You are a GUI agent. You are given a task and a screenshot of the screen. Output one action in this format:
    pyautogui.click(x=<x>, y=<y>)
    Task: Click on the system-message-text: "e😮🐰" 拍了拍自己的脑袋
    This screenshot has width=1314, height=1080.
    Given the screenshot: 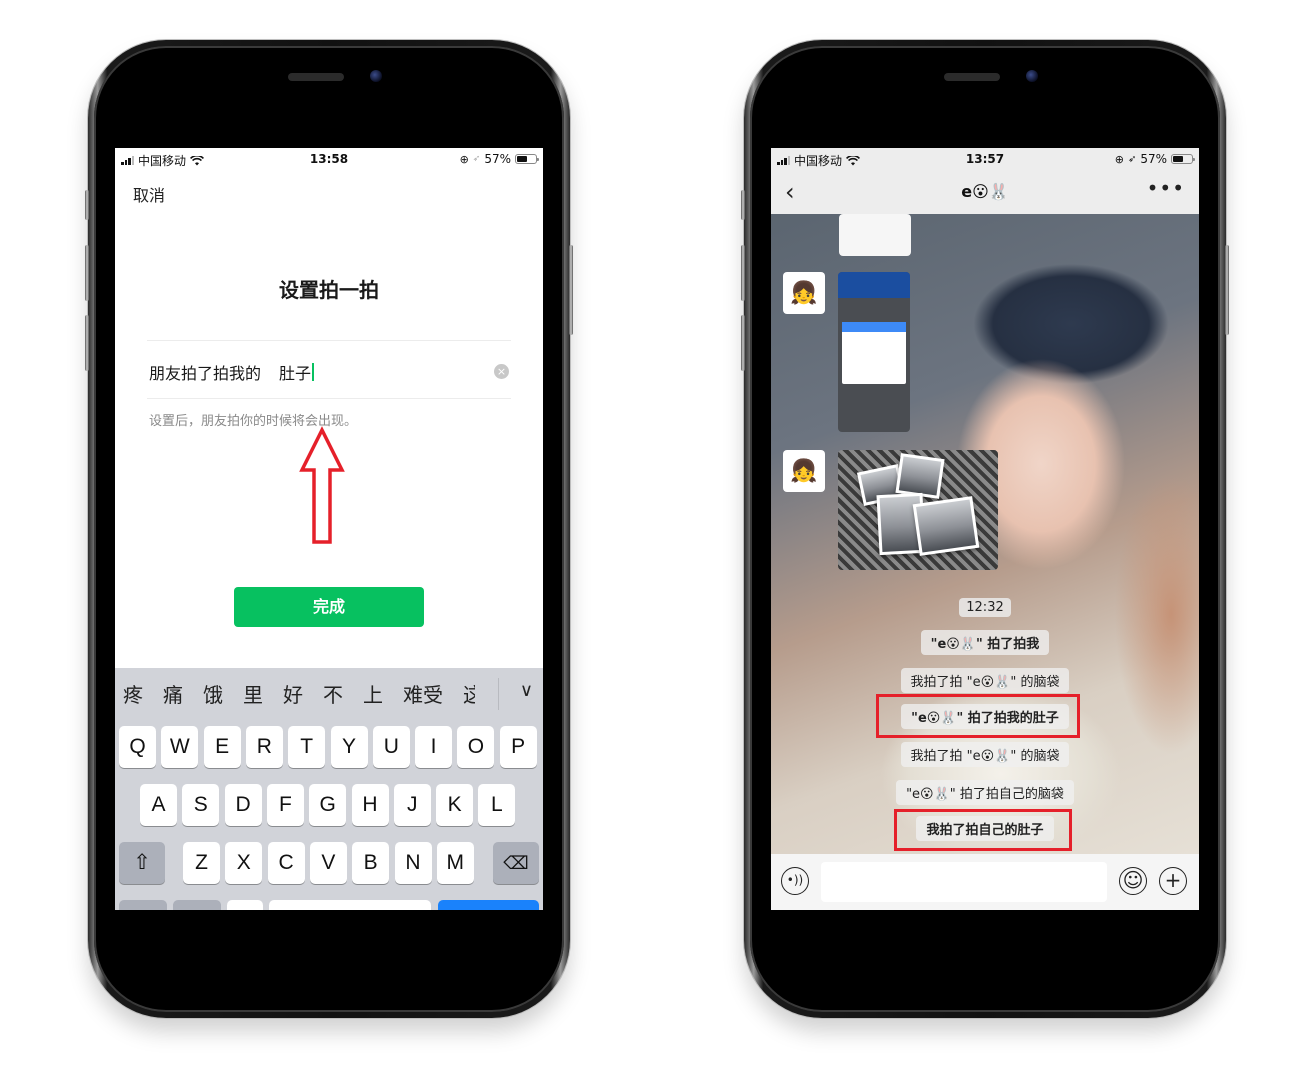 What is the action you would take?
    pyautogui.click(x=985, y=792)
    